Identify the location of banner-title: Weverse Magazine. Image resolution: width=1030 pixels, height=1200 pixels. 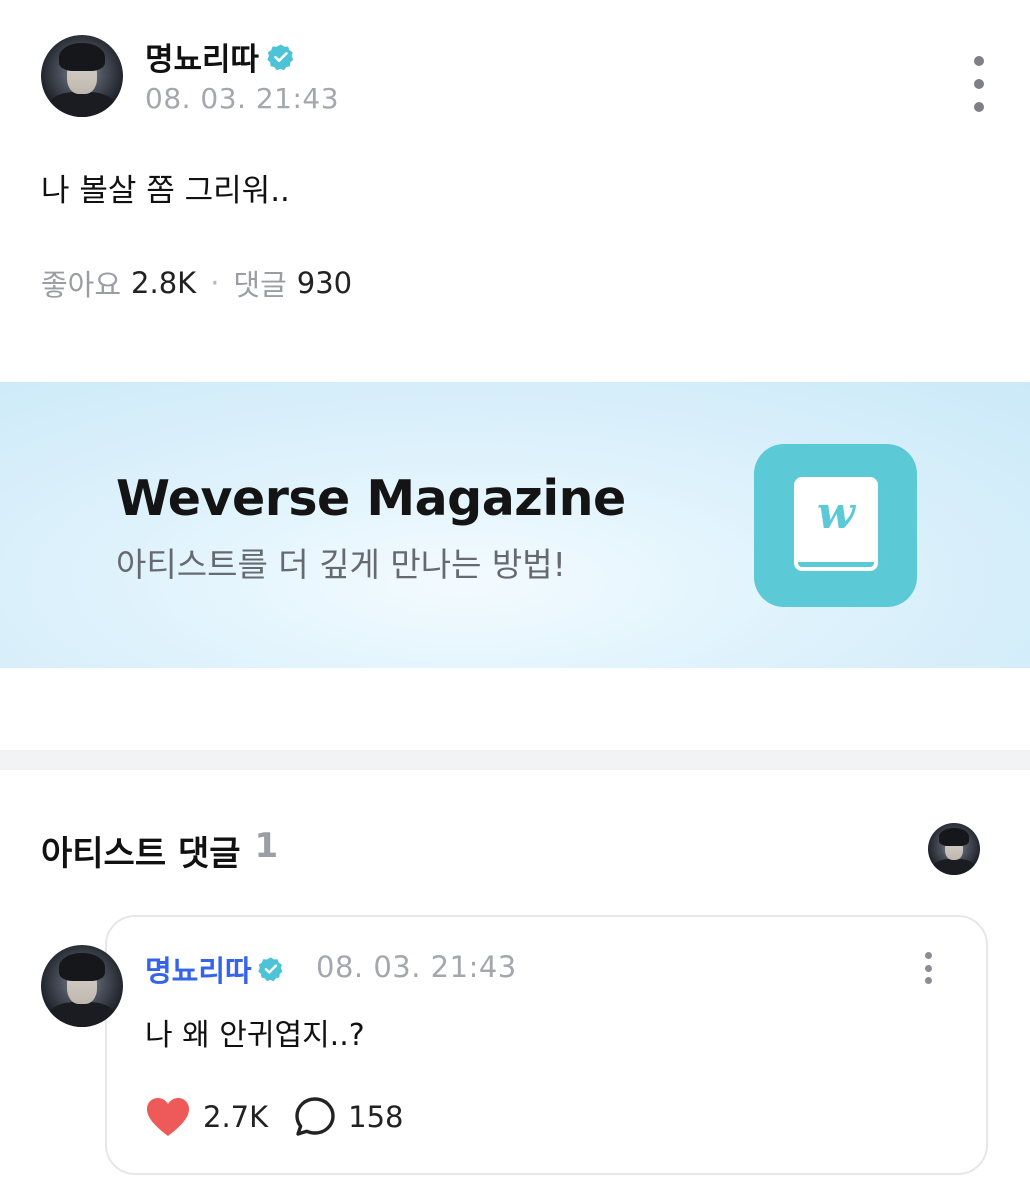
(371, 498).